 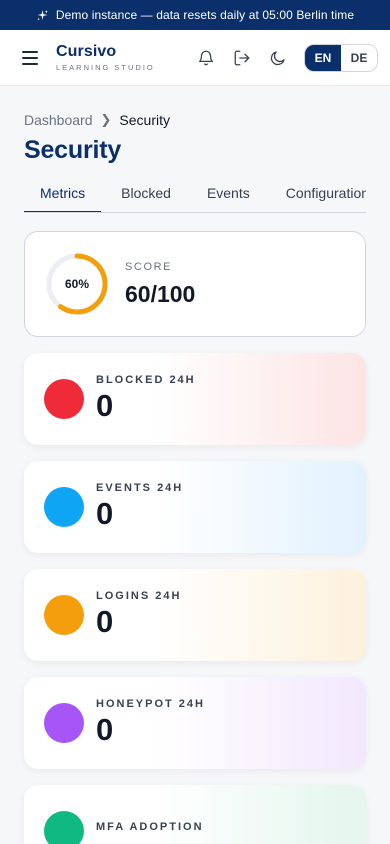 I want to click on score-percent: 60%, so click(x=77, y=284).